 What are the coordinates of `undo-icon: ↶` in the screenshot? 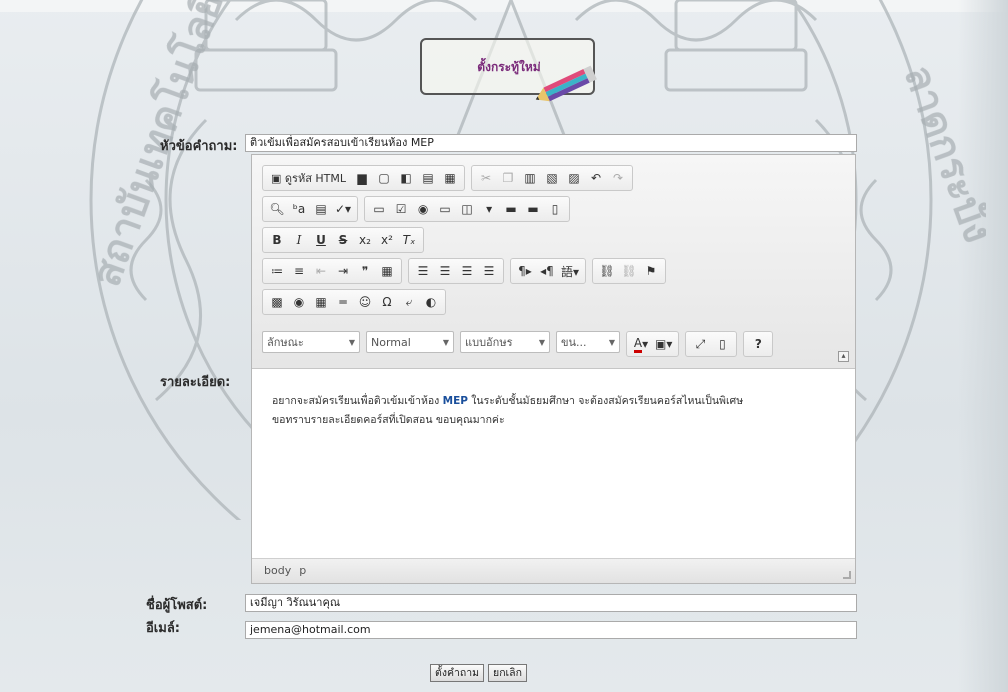 It's located at (596, 178).